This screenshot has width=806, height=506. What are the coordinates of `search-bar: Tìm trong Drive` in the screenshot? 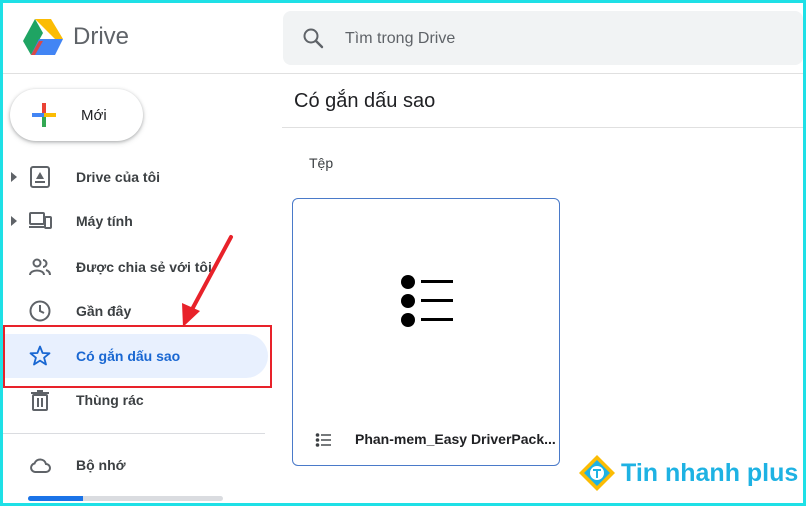 It's located at (543, 38).